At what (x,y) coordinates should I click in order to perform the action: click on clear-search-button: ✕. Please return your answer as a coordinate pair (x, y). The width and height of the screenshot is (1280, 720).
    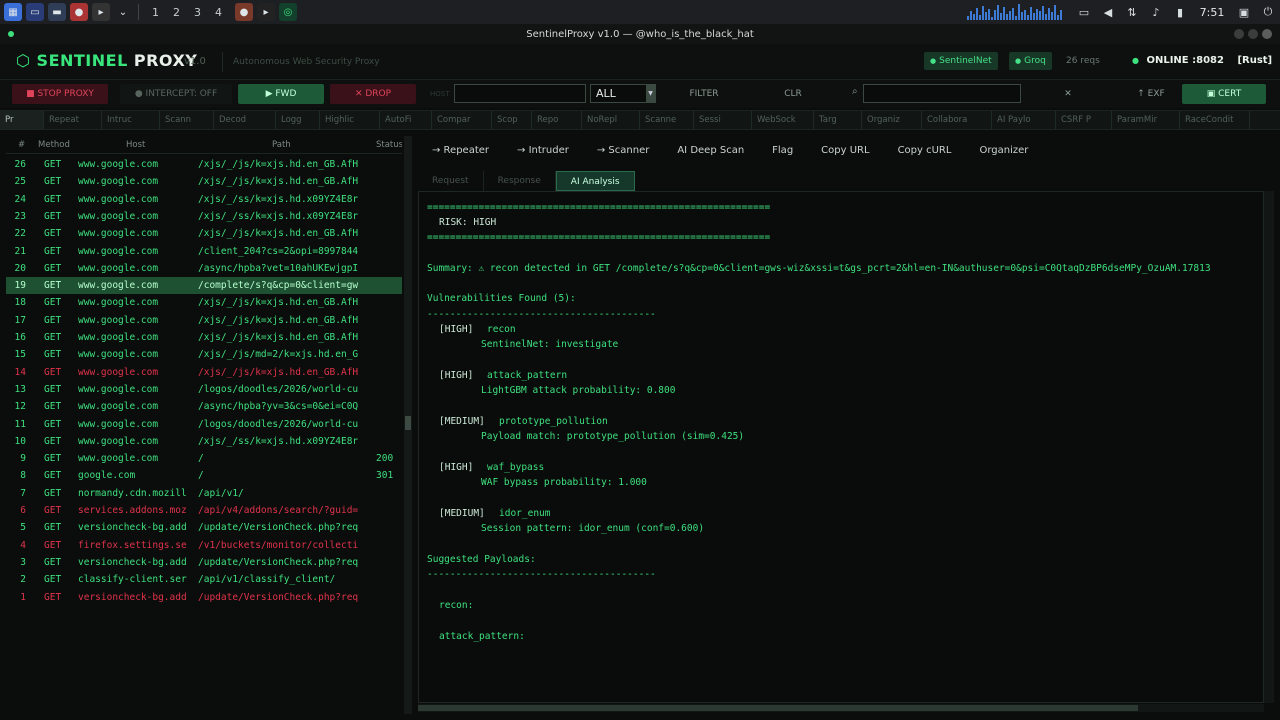
    Looking at the image, I should click on (1068, 94).